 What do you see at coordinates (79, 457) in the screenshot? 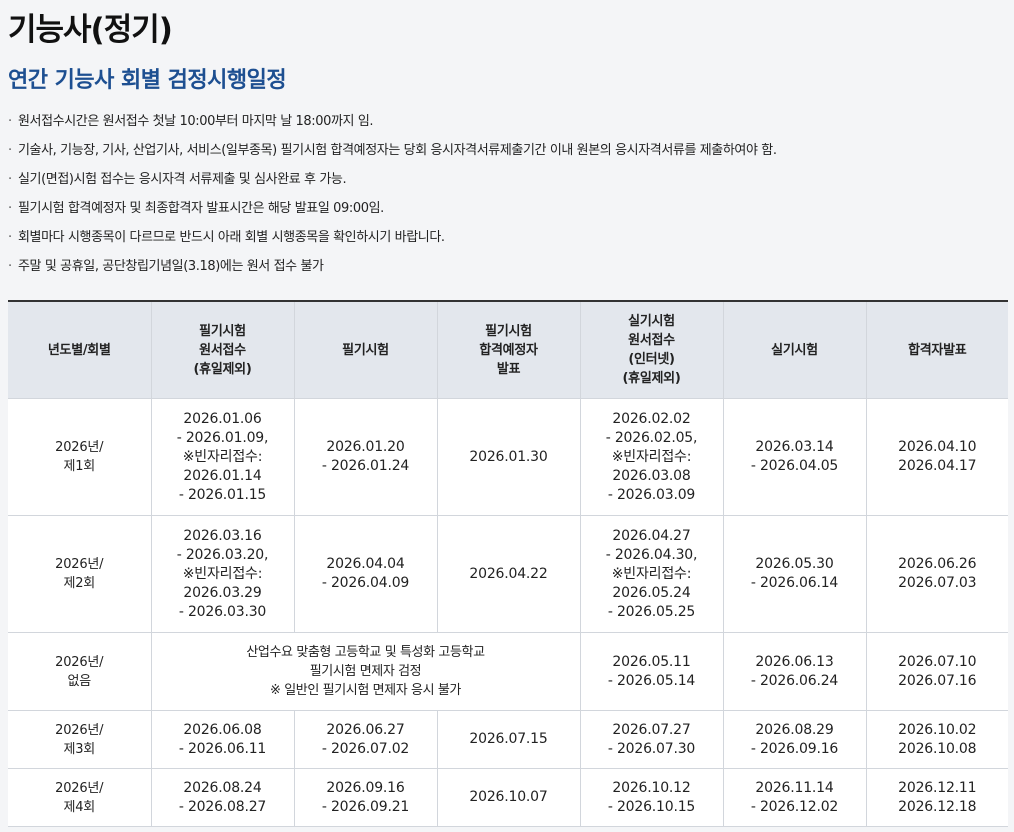
I see `cell-round: 2026년/ 제1회` at bounding box center [79, 457].